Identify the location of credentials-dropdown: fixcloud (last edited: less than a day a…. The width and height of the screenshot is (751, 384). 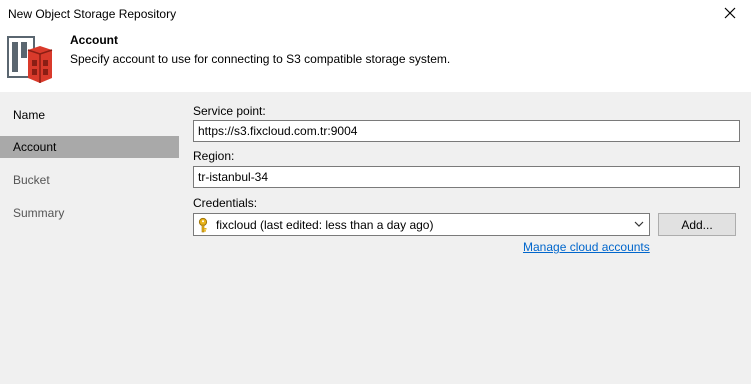
(421, 224).